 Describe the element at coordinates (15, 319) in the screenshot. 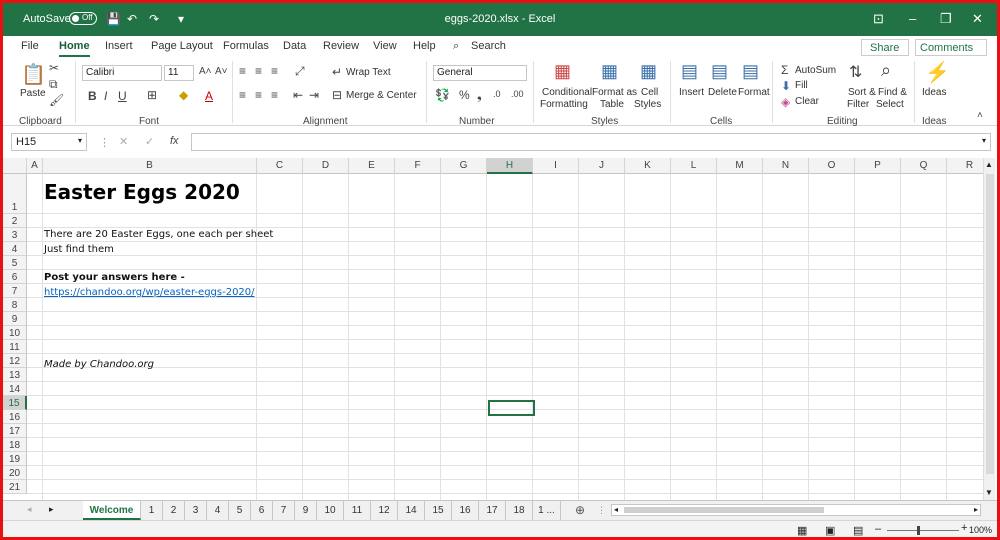

I see `row-header-9: 9` at that location.